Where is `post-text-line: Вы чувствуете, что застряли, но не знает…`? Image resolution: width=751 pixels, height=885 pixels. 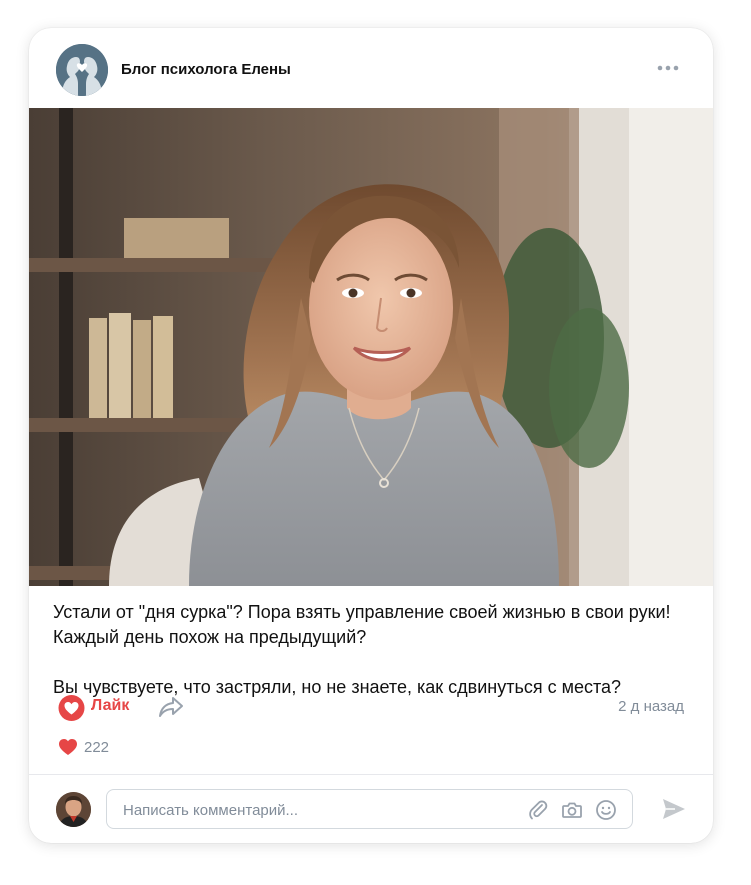
post-text-line: Вы чувствуете, что застряли, но не знает… is located at coordinates (337, 687).